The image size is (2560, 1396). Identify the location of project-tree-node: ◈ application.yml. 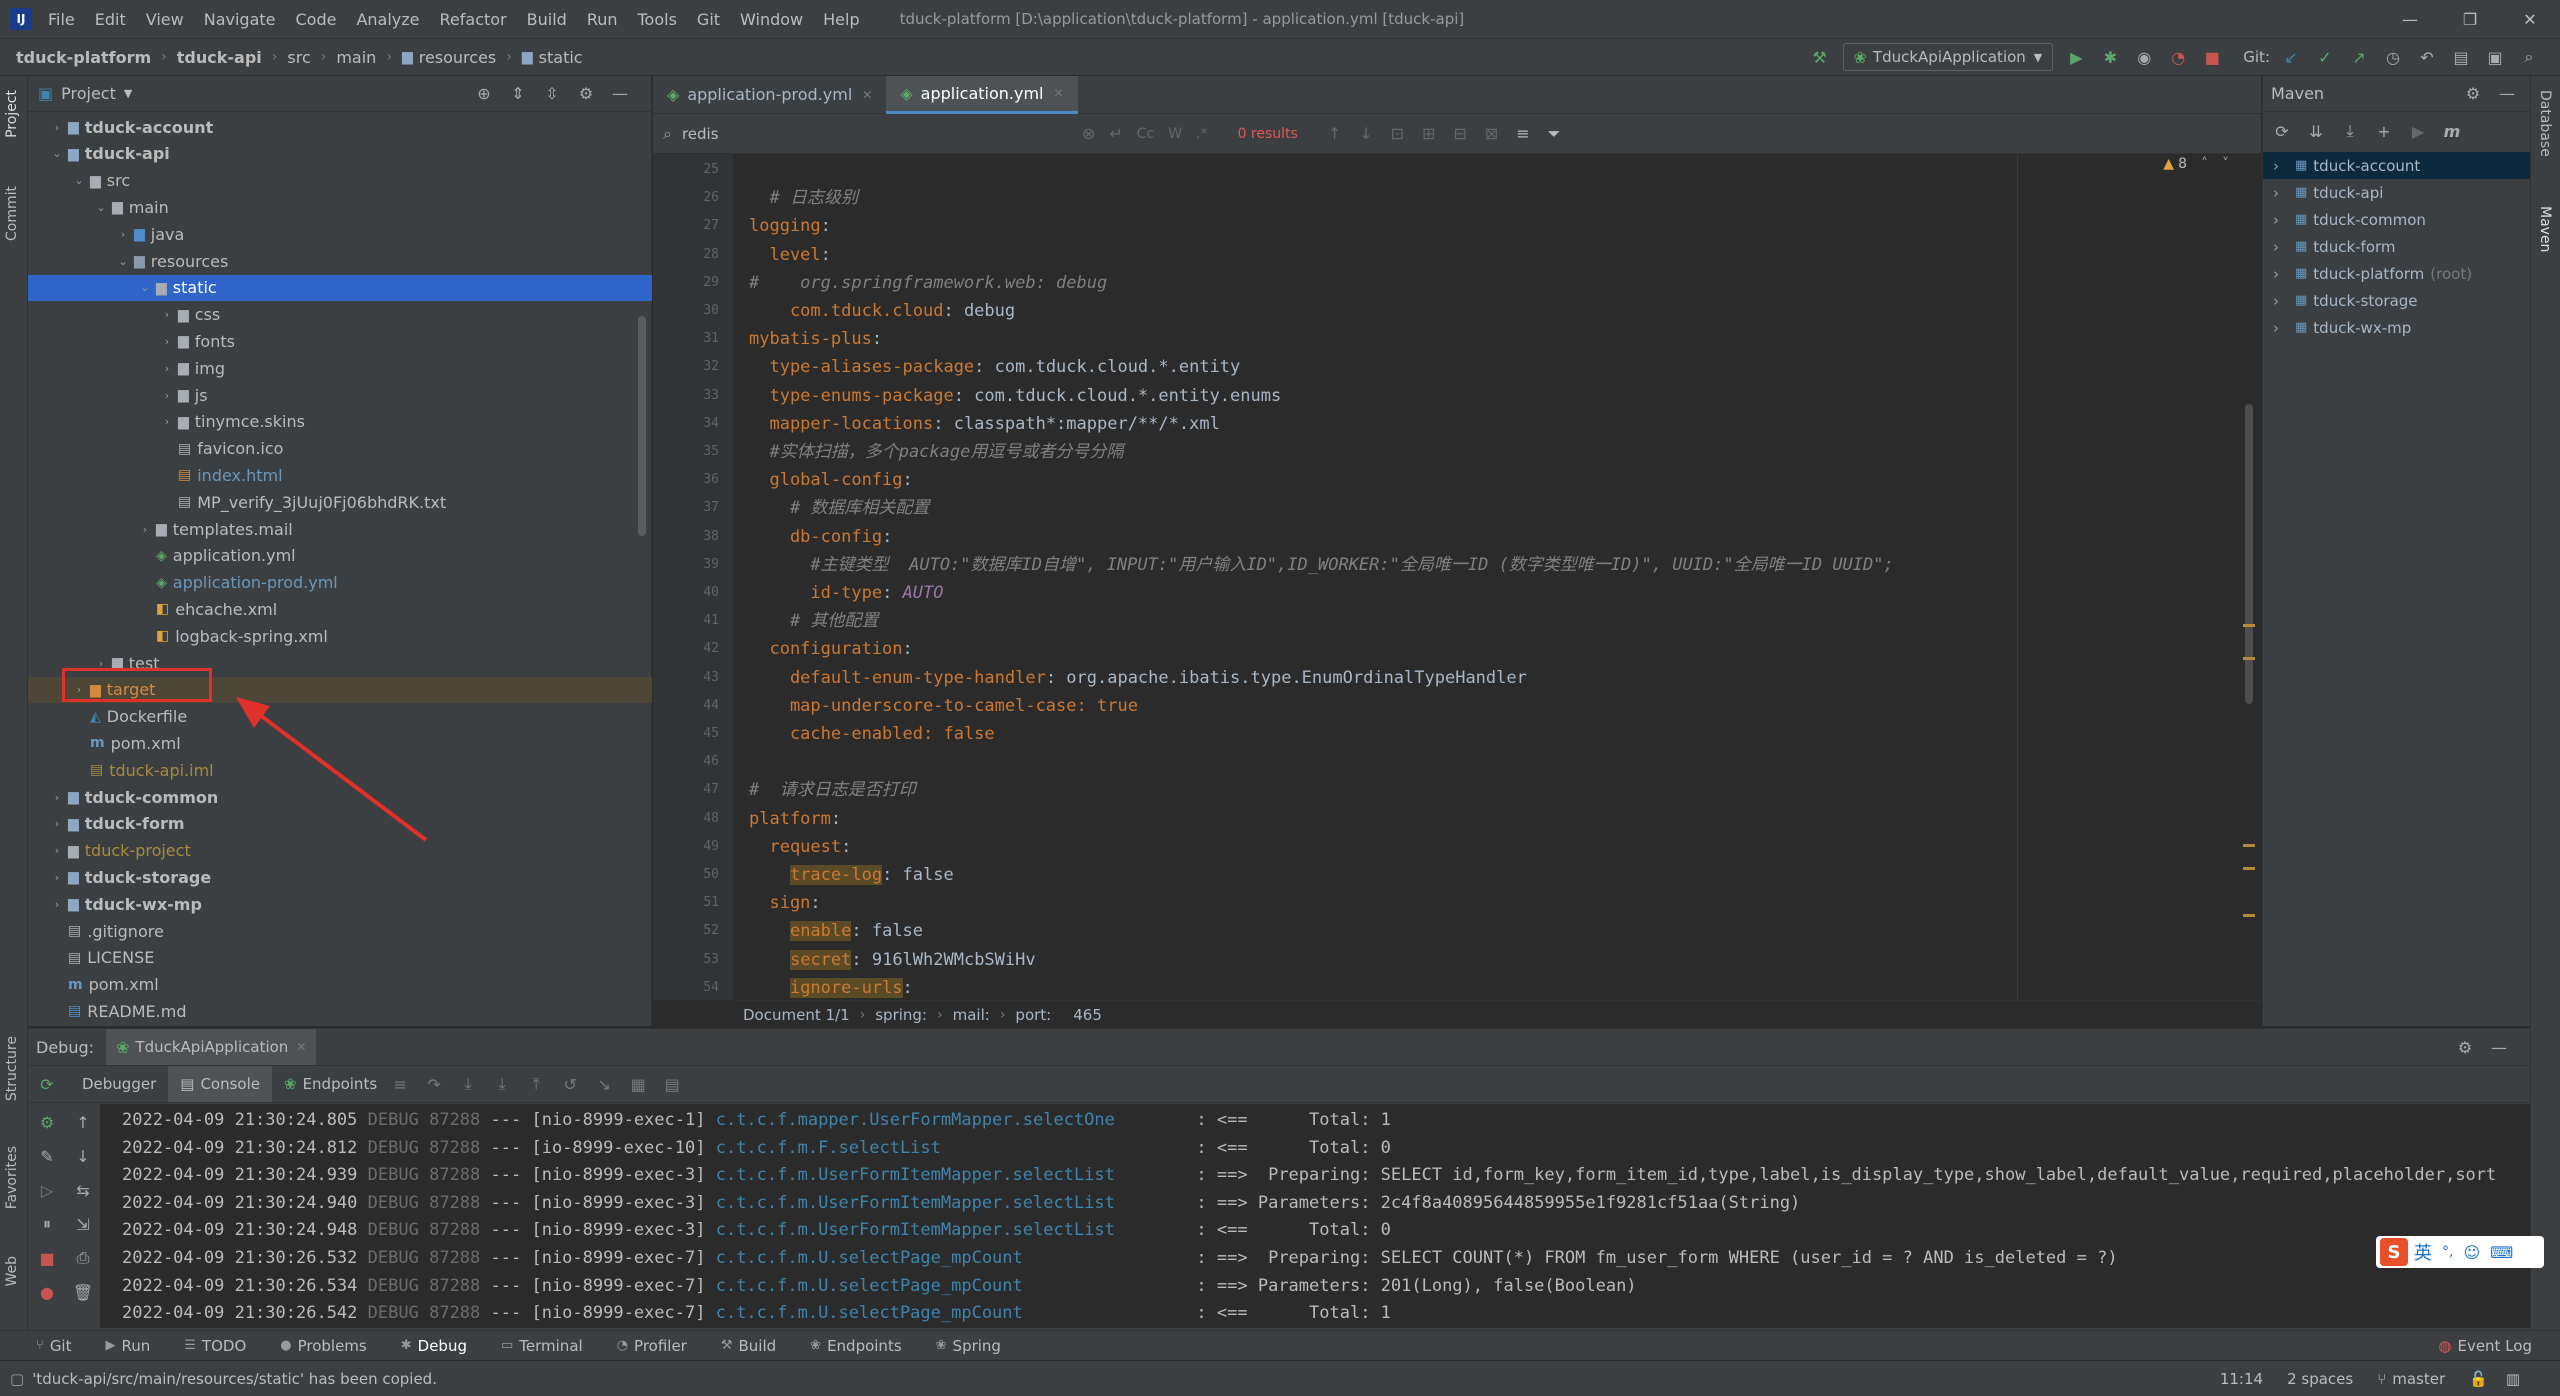
(340, 556).